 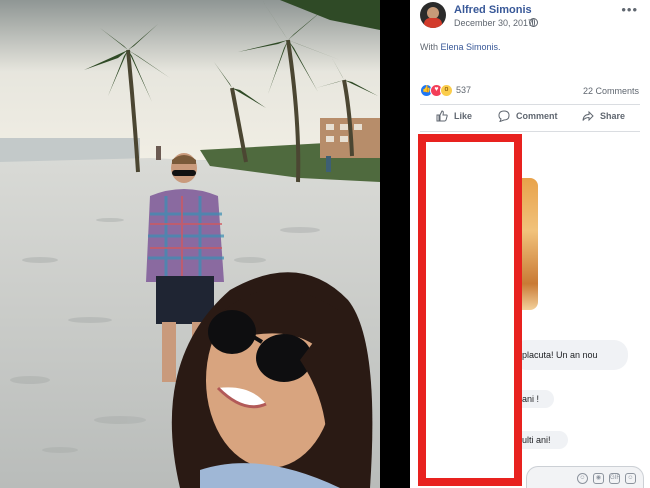 I want to click on share-arrow-icon, so click(x=588, y=116).